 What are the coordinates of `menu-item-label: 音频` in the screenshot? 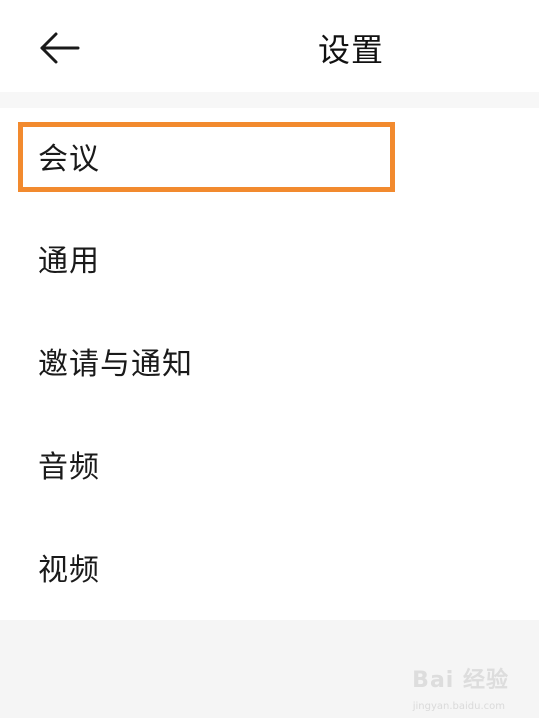 It's located at (69, 467).